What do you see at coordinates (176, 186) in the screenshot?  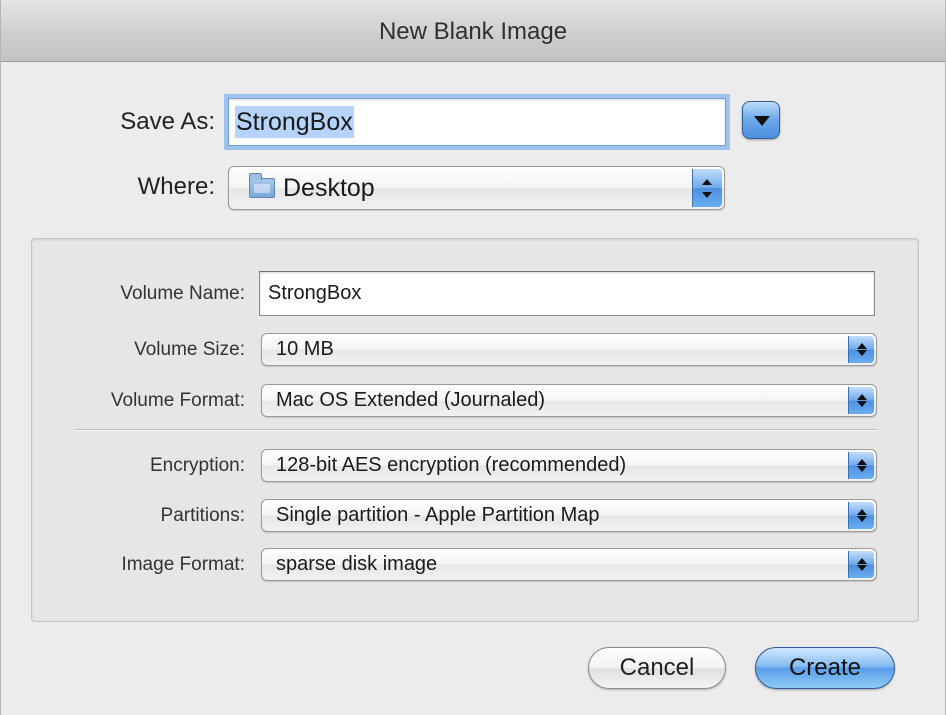 I see `where-label: Where:` at bounding box center [176, 186].